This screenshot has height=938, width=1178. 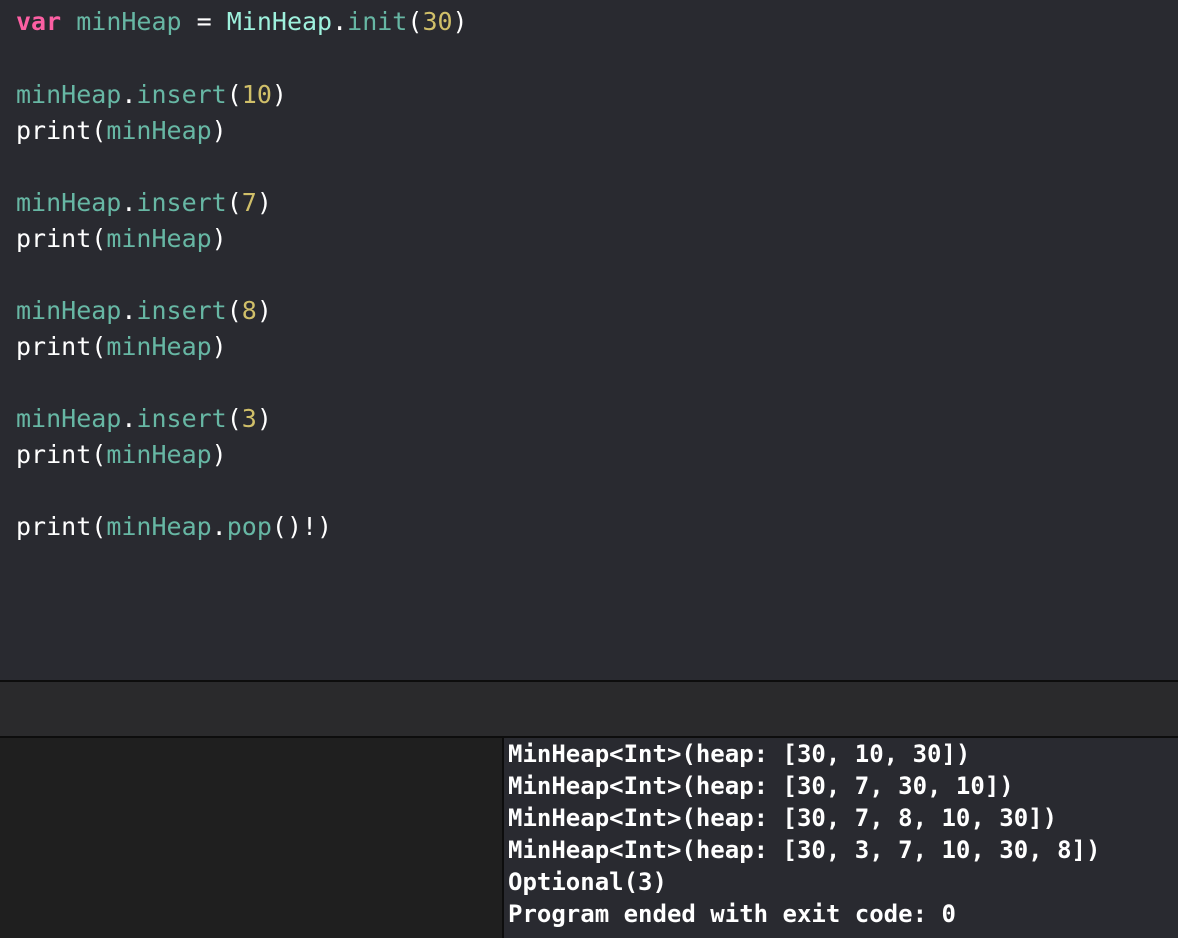 What do you see at coordinates (377, 21) in the screenshot?
I see `code-token-method: init` at bounding box center [377, 21].